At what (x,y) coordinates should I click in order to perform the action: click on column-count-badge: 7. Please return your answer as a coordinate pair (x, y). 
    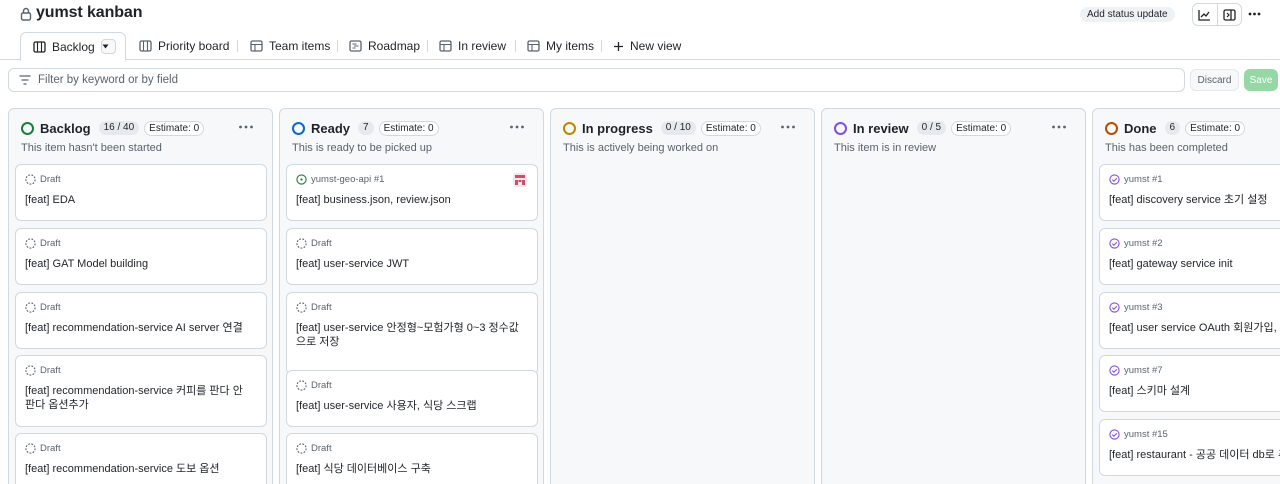
    Looking at the image, I should click on (366, 128).